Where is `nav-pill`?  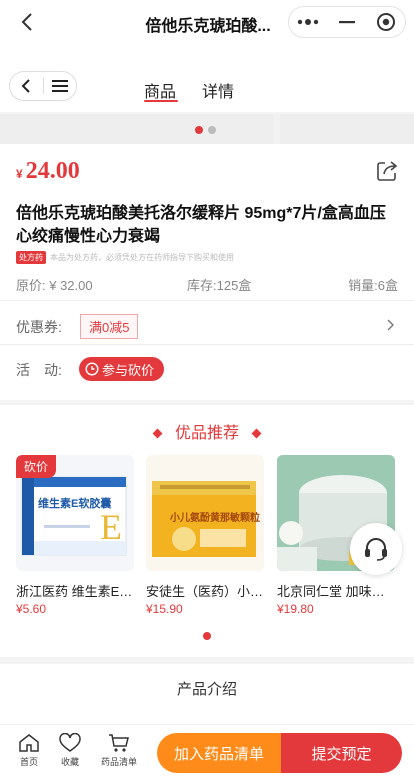
nav-pill is located at coordinates (43, 86).